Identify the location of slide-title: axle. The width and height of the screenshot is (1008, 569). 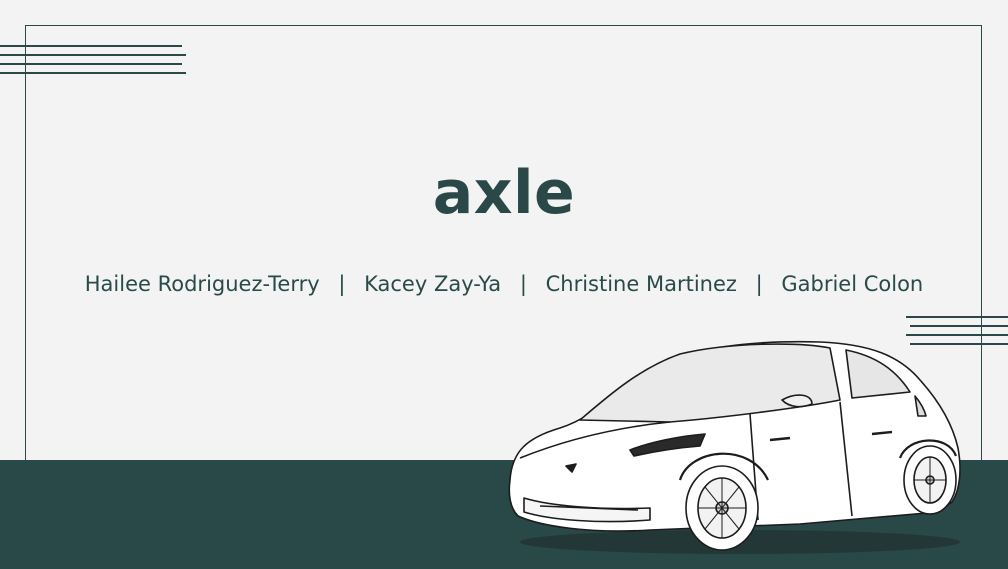
(504, 193).